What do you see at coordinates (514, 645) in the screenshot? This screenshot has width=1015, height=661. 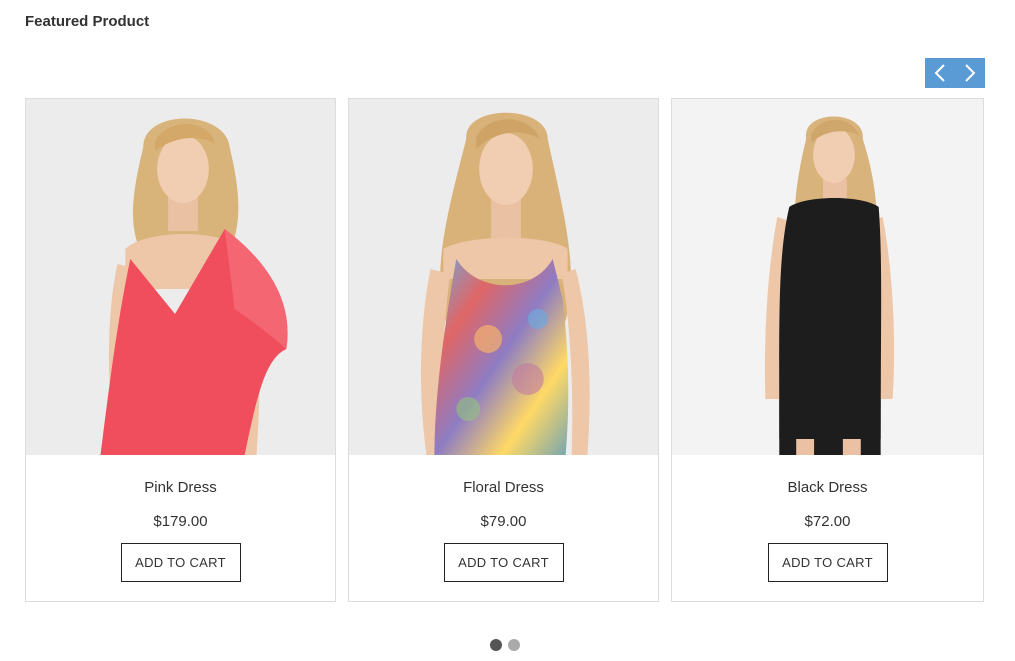 I see `carousel-dot` at bounding box center [514, 645].